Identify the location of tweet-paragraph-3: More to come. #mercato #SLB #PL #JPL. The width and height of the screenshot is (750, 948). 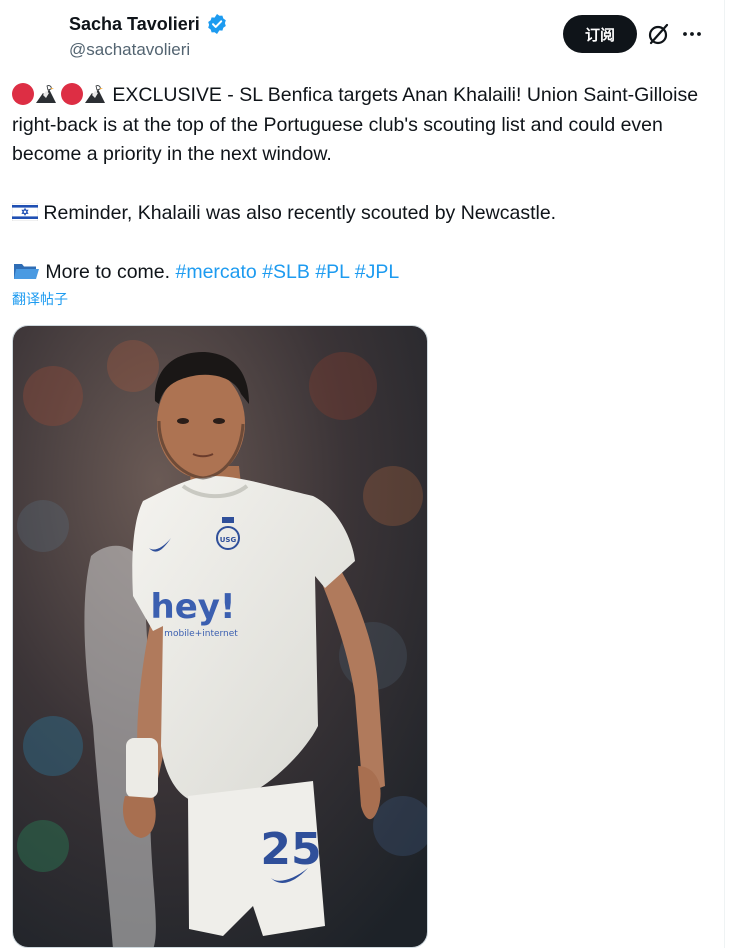
(362, 273).